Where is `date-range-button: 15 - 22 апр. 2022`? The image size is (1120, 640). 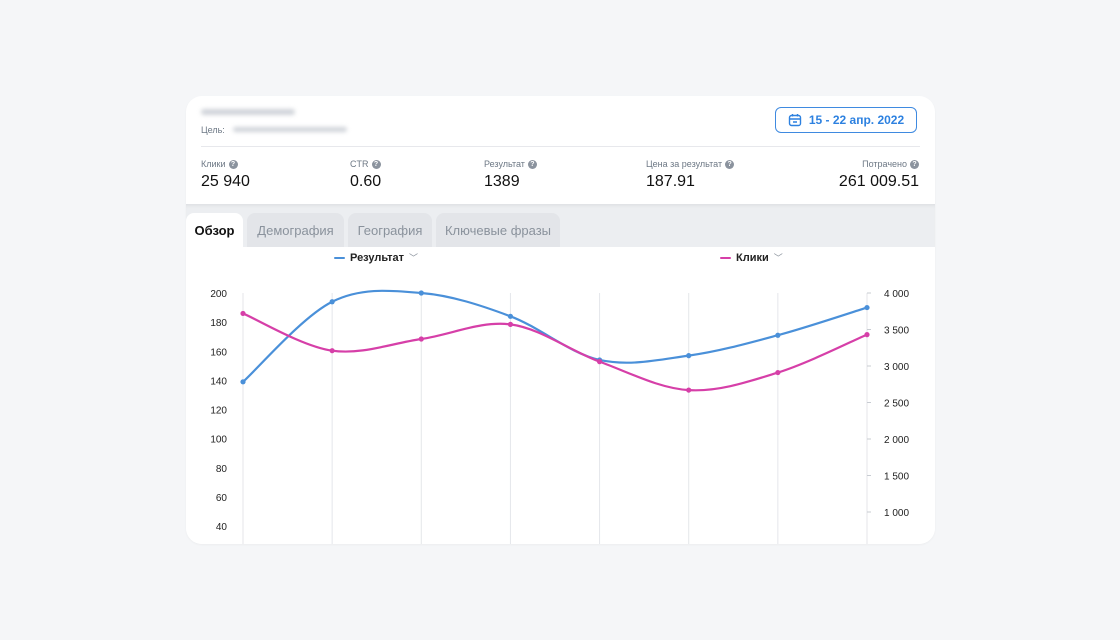
date-range-button: 15 - 22 апр. 2022 is located at coordinates (846, 120).